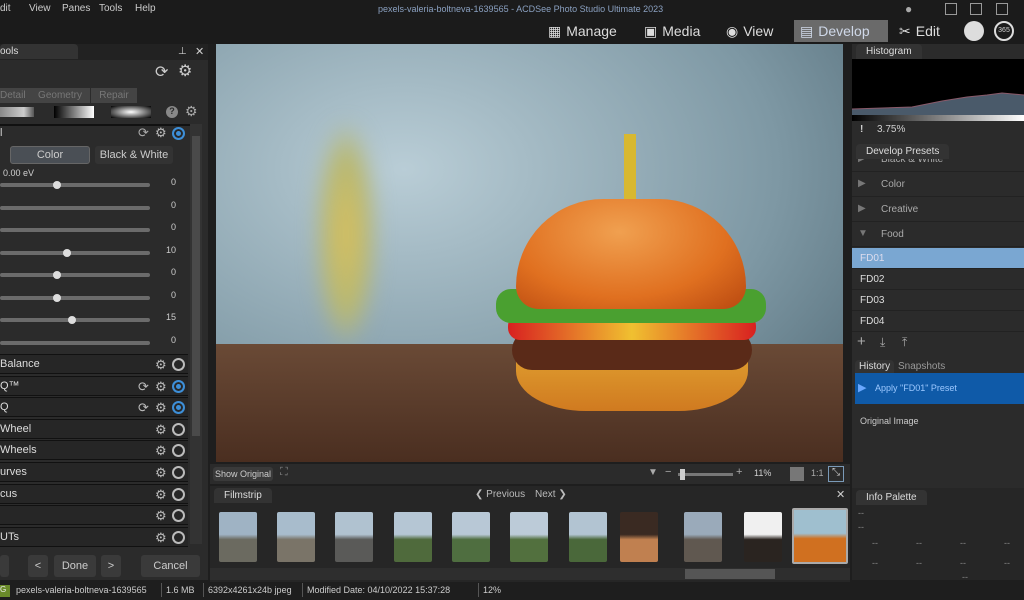  I want to click on menu-edit: dit, so click(5, 8).